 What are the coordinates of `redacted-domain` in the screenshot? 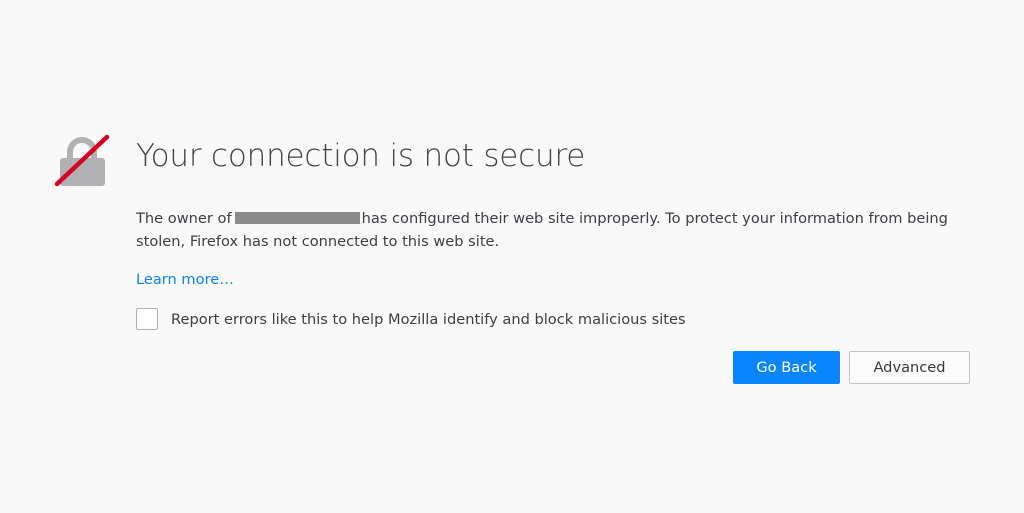 It's located at (297, 218).